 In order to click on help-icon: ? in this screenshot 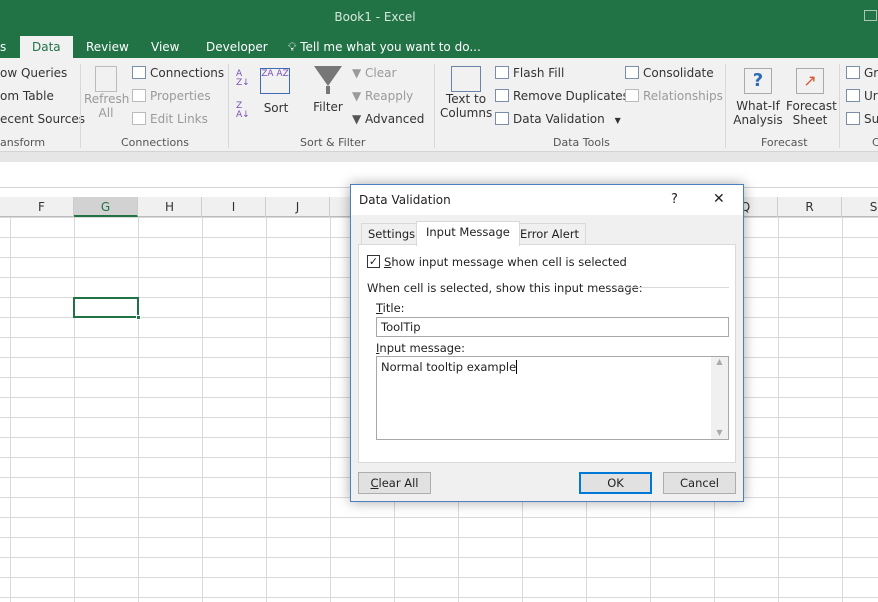, I will do `click(674, 199)`.